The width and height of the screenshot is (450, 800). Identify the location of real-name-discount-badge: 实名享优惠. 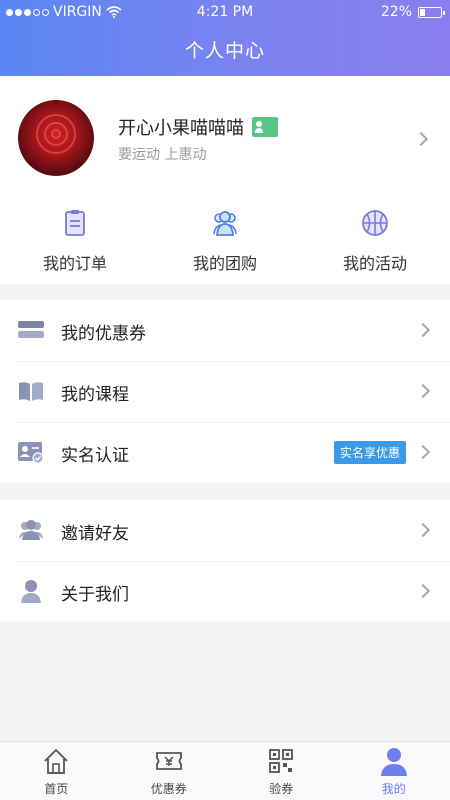
(369, 452).